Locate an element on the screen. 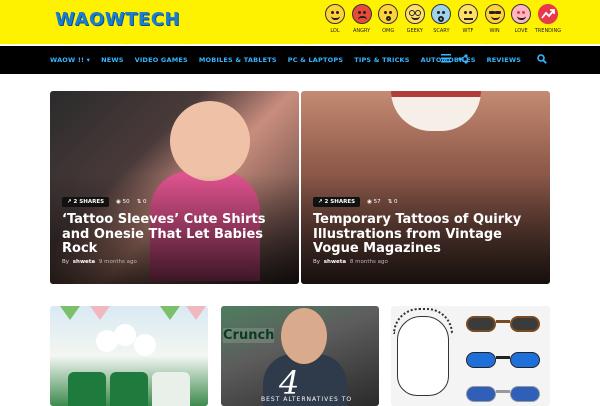 The image size is (600, 406). post-thumbnail-sunglasses is located at coordinates (470, 356).